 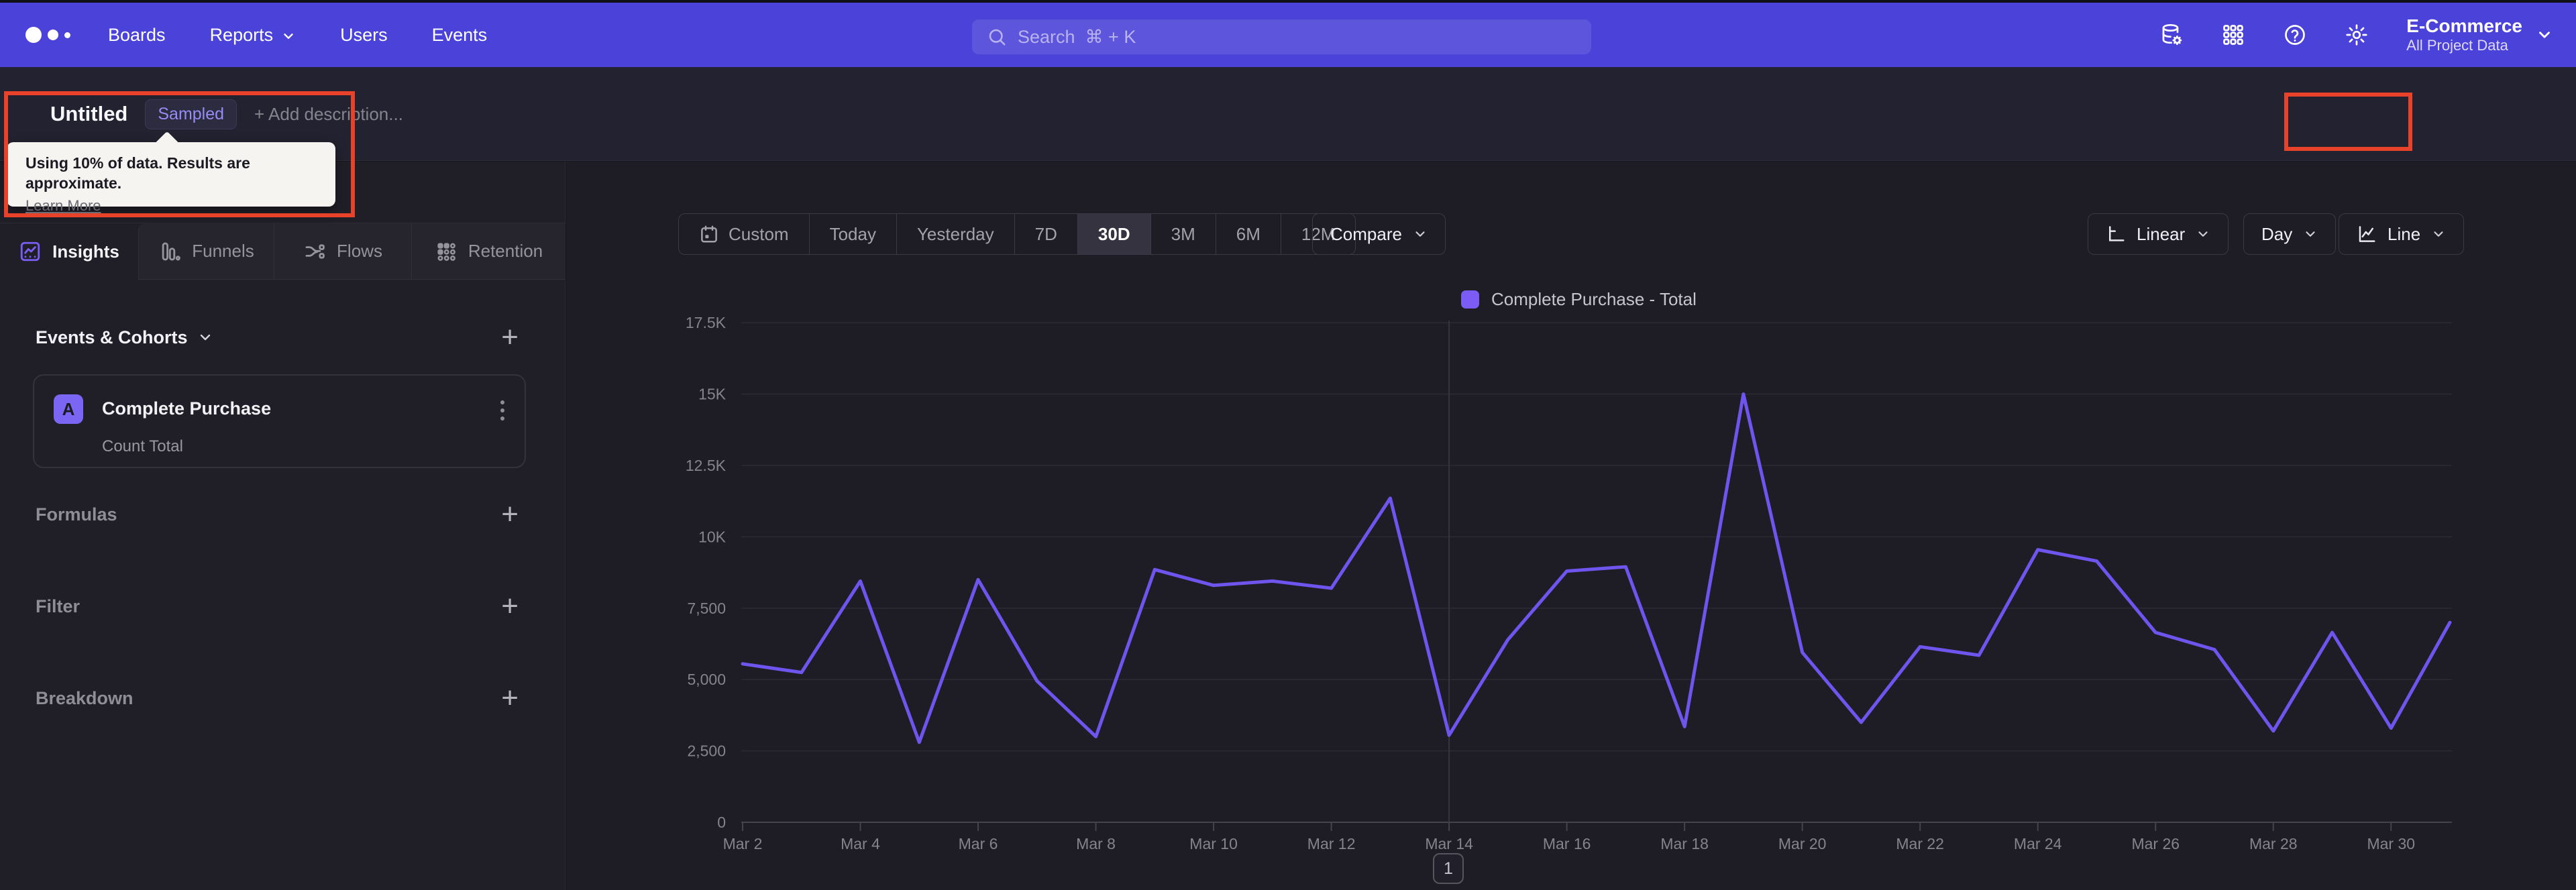 I want to click on compare-button: Compare, so click(x=1379, y=234).